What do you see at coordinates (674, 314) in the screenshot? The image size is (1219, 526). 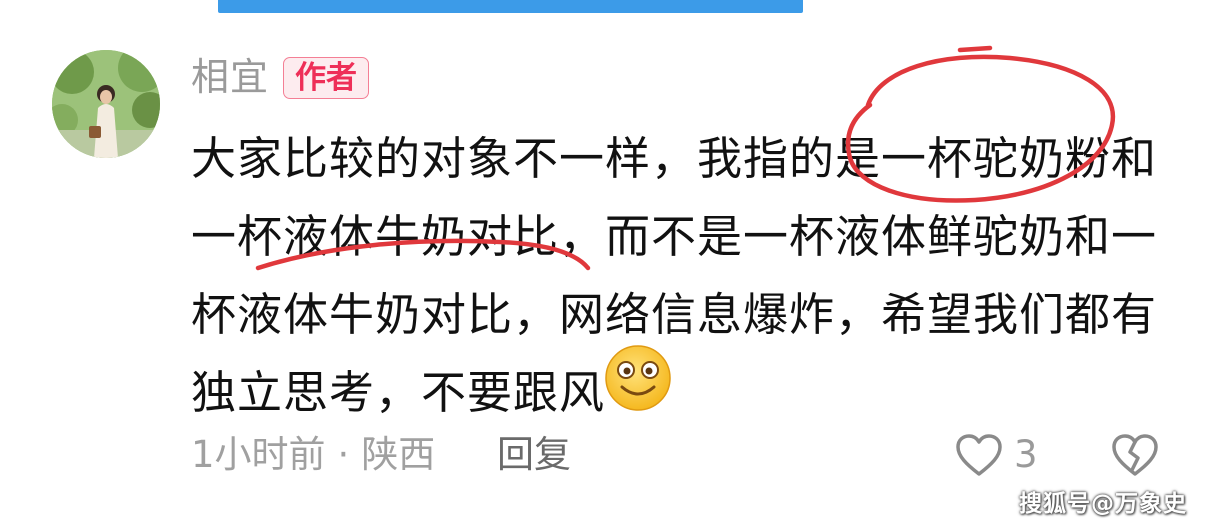 I see `comment-line: 杯液体牛奶对比，网络信息爆炸，希望我们都有` at bounding box center [674, 314].